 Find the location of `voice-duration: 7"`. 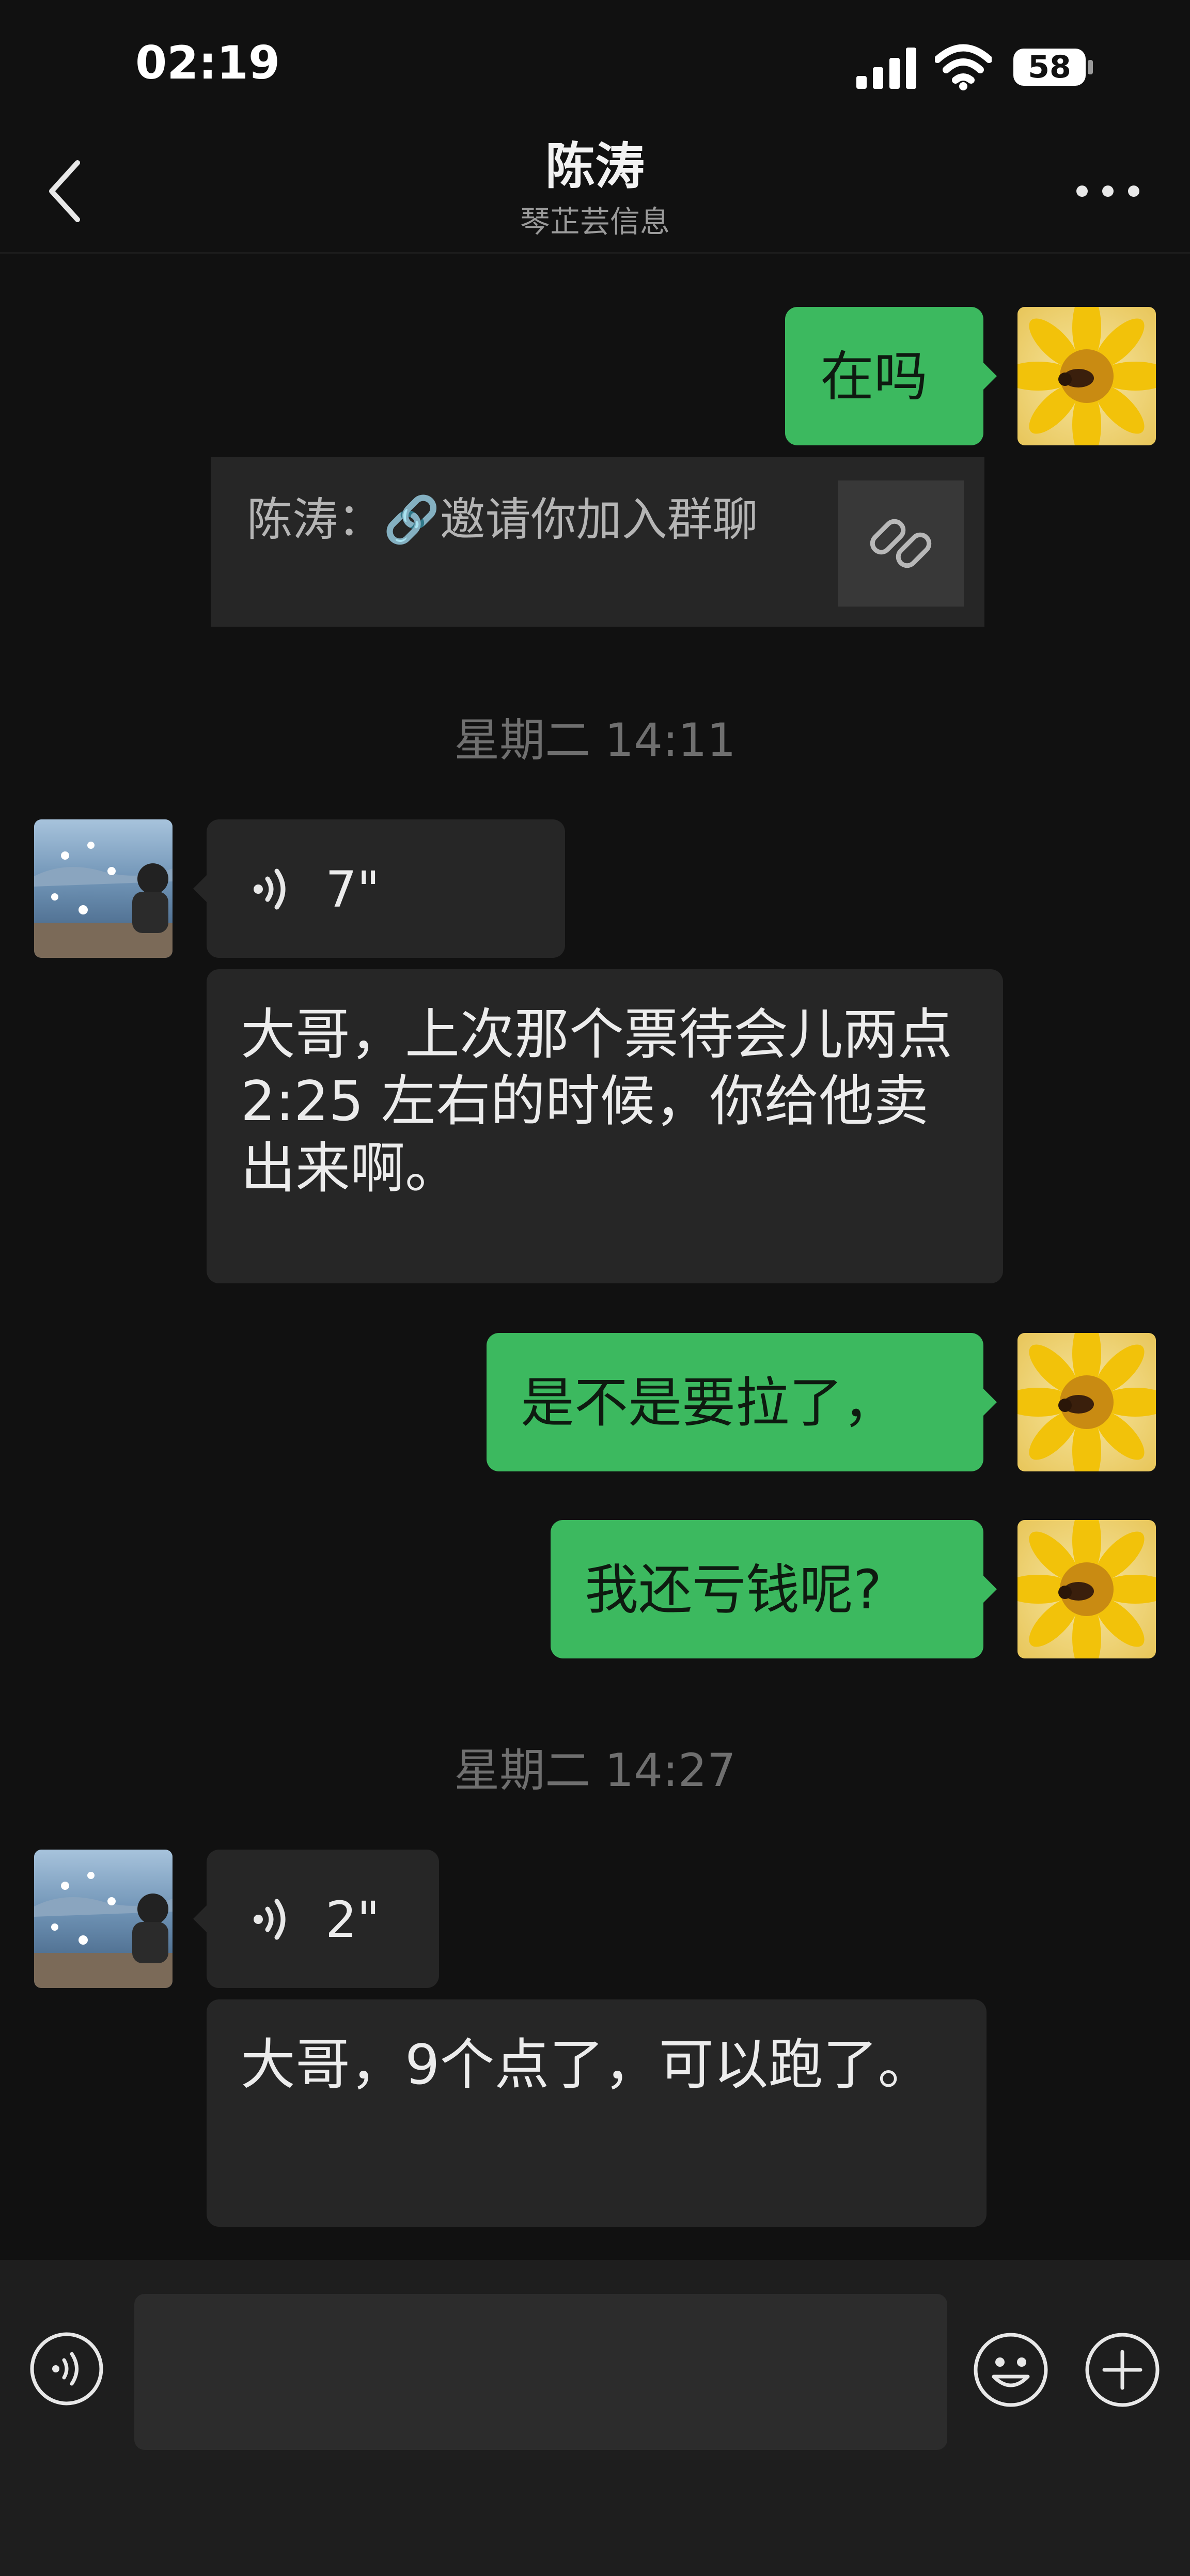

voice-duration: 7" is located at coordinates (352, 890).